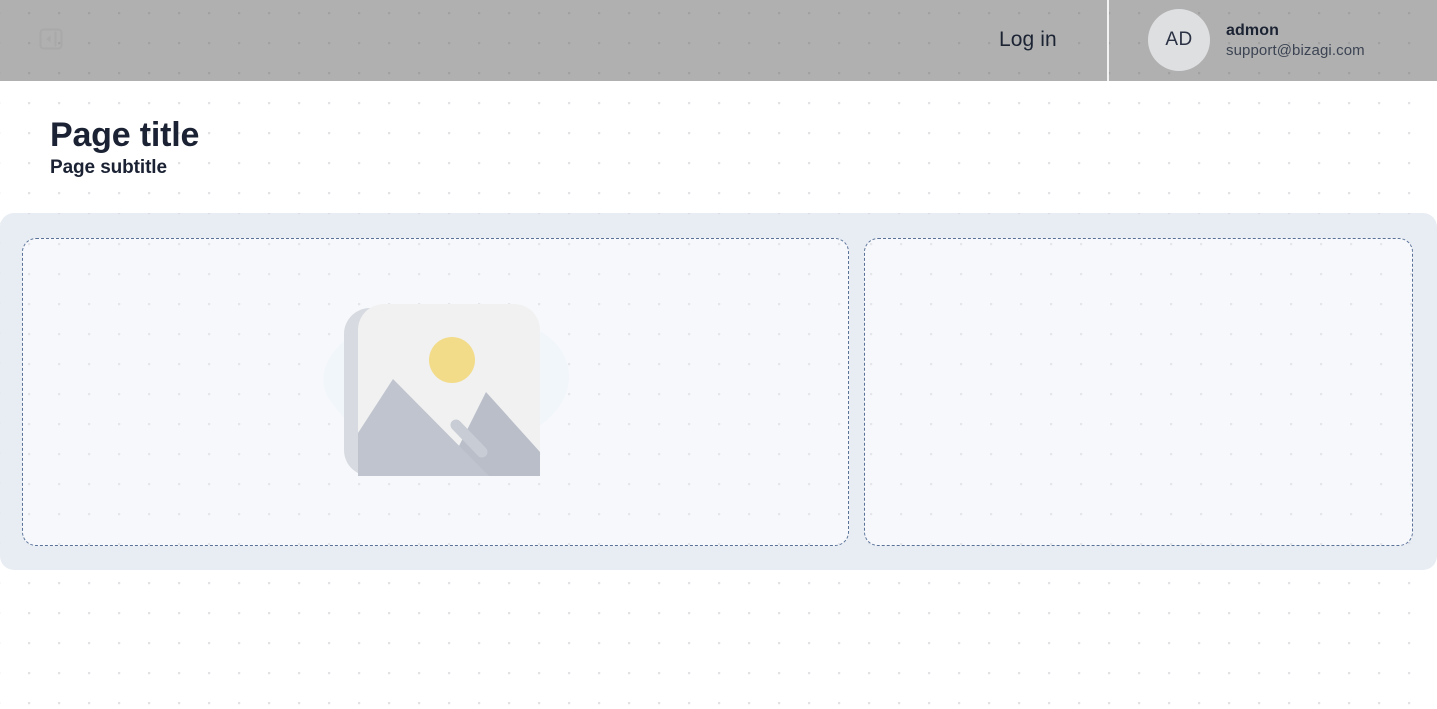  I want to click on page-title: Page title, so click(125, 135).